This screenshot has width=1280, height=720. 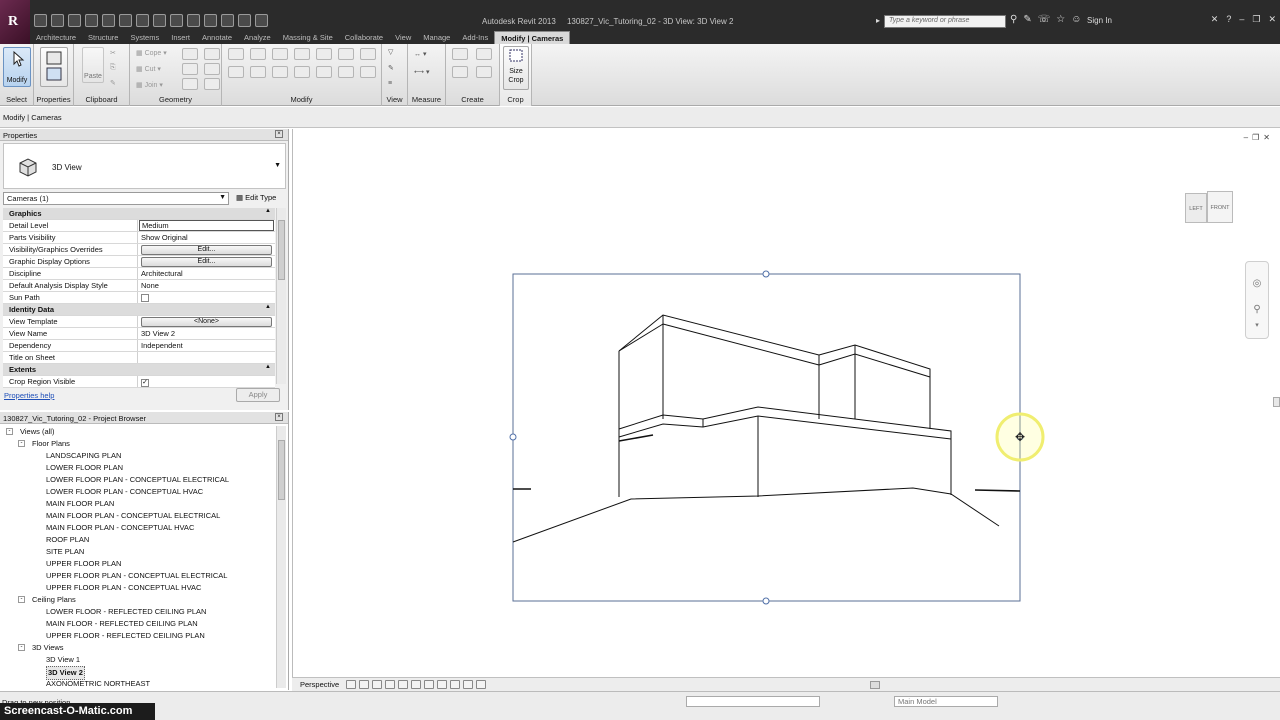 What do you see at coordinates (261, 20) in the screenshot?
I see `customize-qat-icon` at bounding box center [261, 20].